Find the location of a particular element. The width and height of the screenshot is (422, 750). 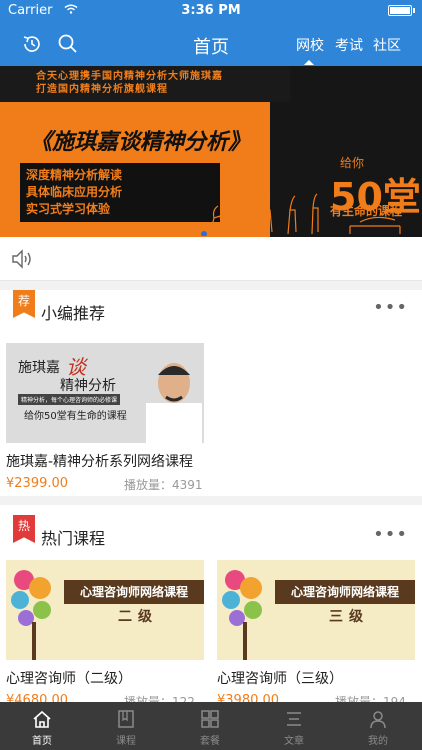

thumb-level: 三级 is located at coordinates (349, 617).